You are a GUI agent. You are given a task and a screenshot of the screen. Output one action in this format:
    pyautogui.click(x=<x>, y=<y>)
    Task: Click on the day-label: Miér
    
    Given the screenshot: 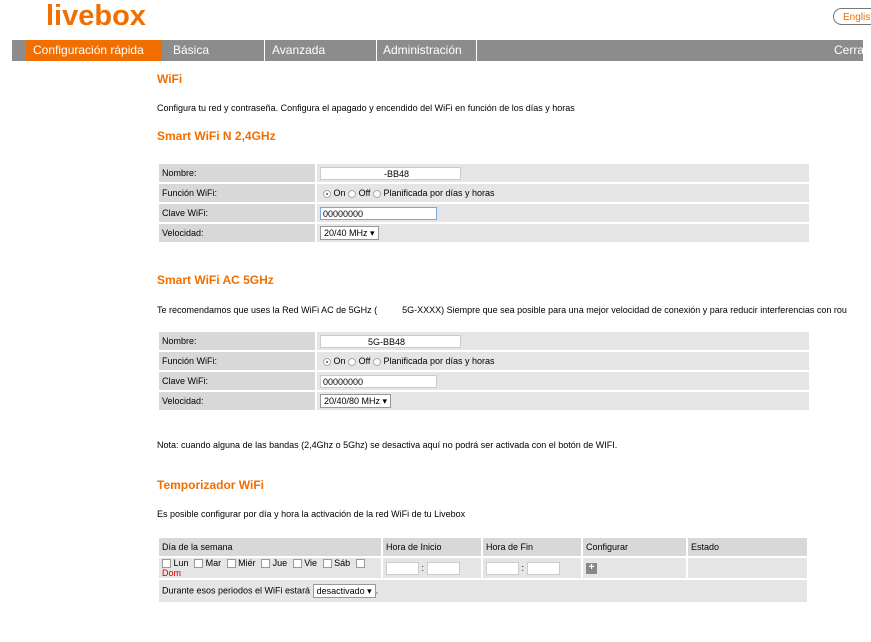 What is the action you would take?
    pyautogui.click(x=247, y=563)
    